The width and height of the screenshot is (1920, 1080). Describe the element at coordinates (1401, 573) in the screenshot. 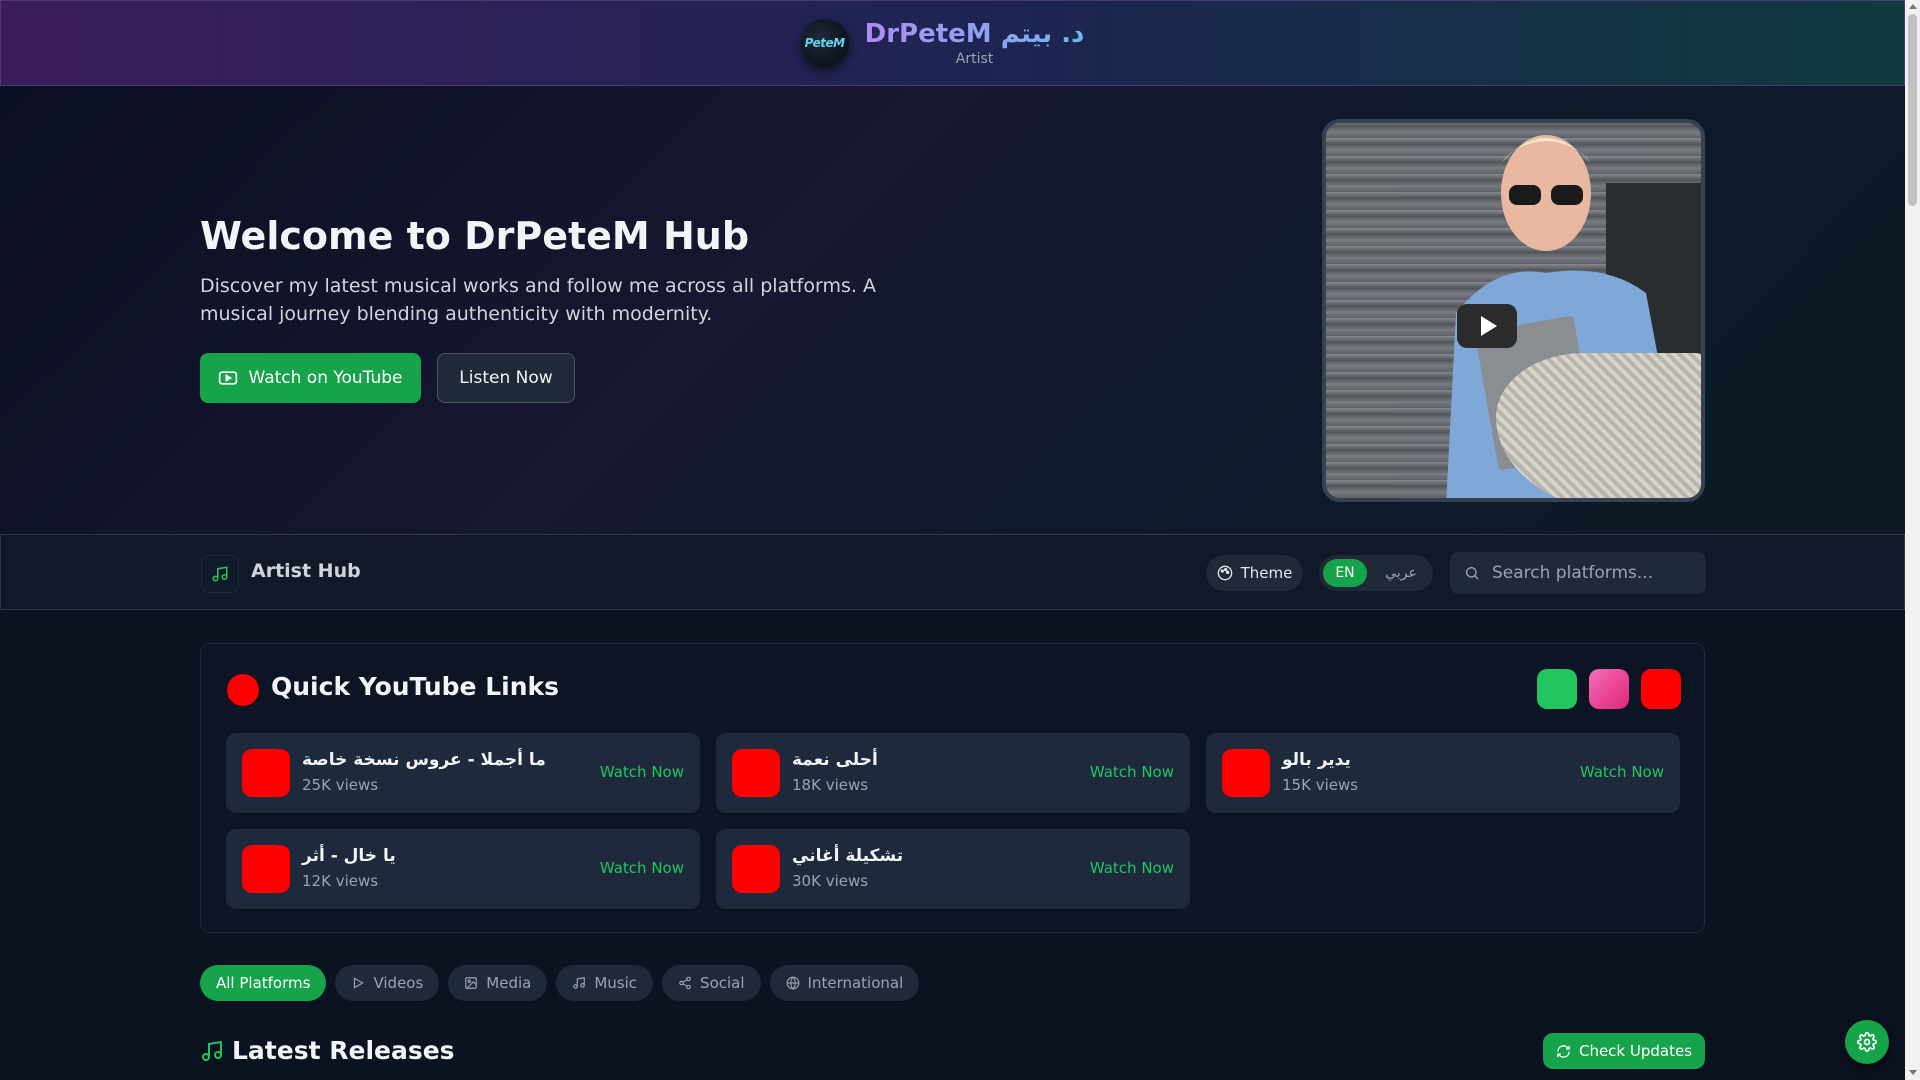

I see `language-ar-button: عربي` at that location.